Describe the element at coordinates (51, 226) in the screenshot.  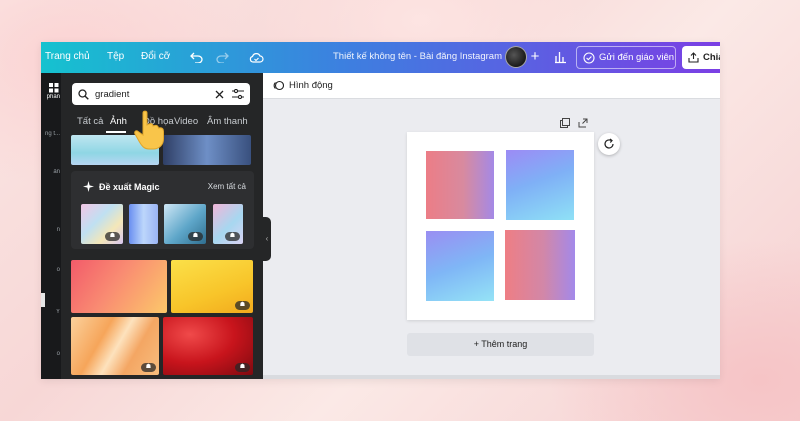
I see `left-rail: phần ng t... ản n o Y o` at that location.